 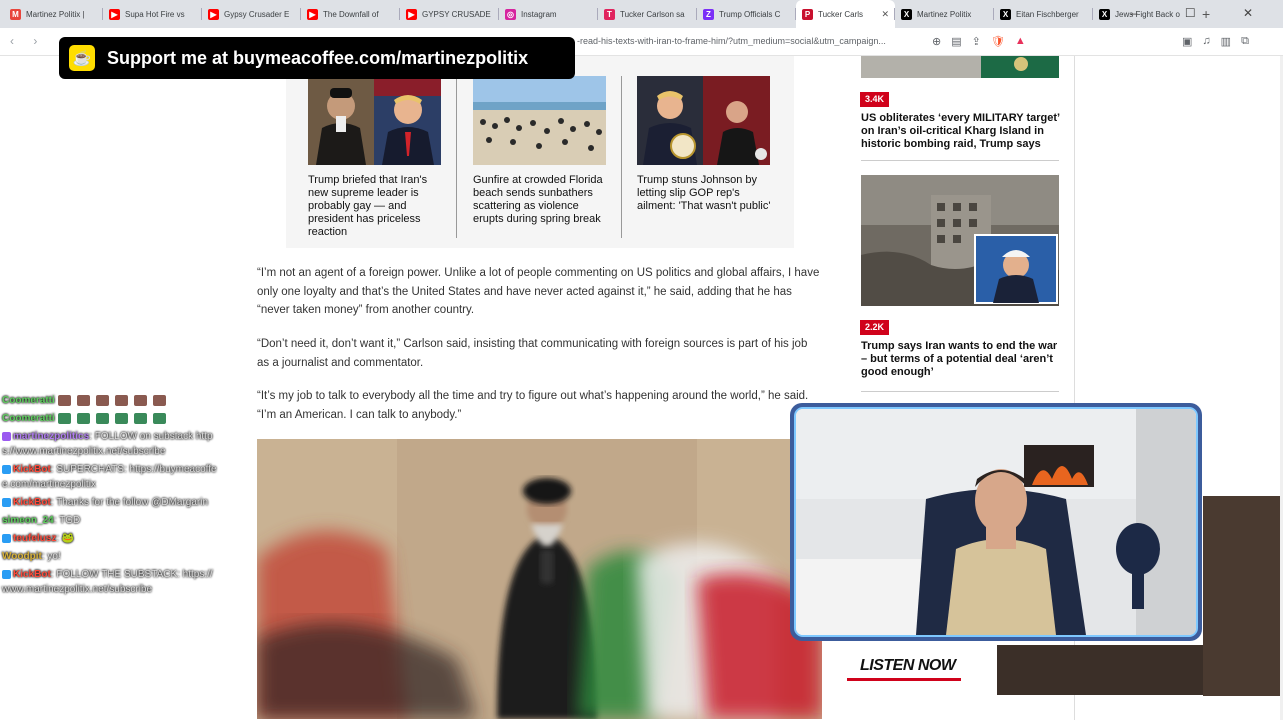 I want to click on listen-now-underline, so click(x=904, y=679).